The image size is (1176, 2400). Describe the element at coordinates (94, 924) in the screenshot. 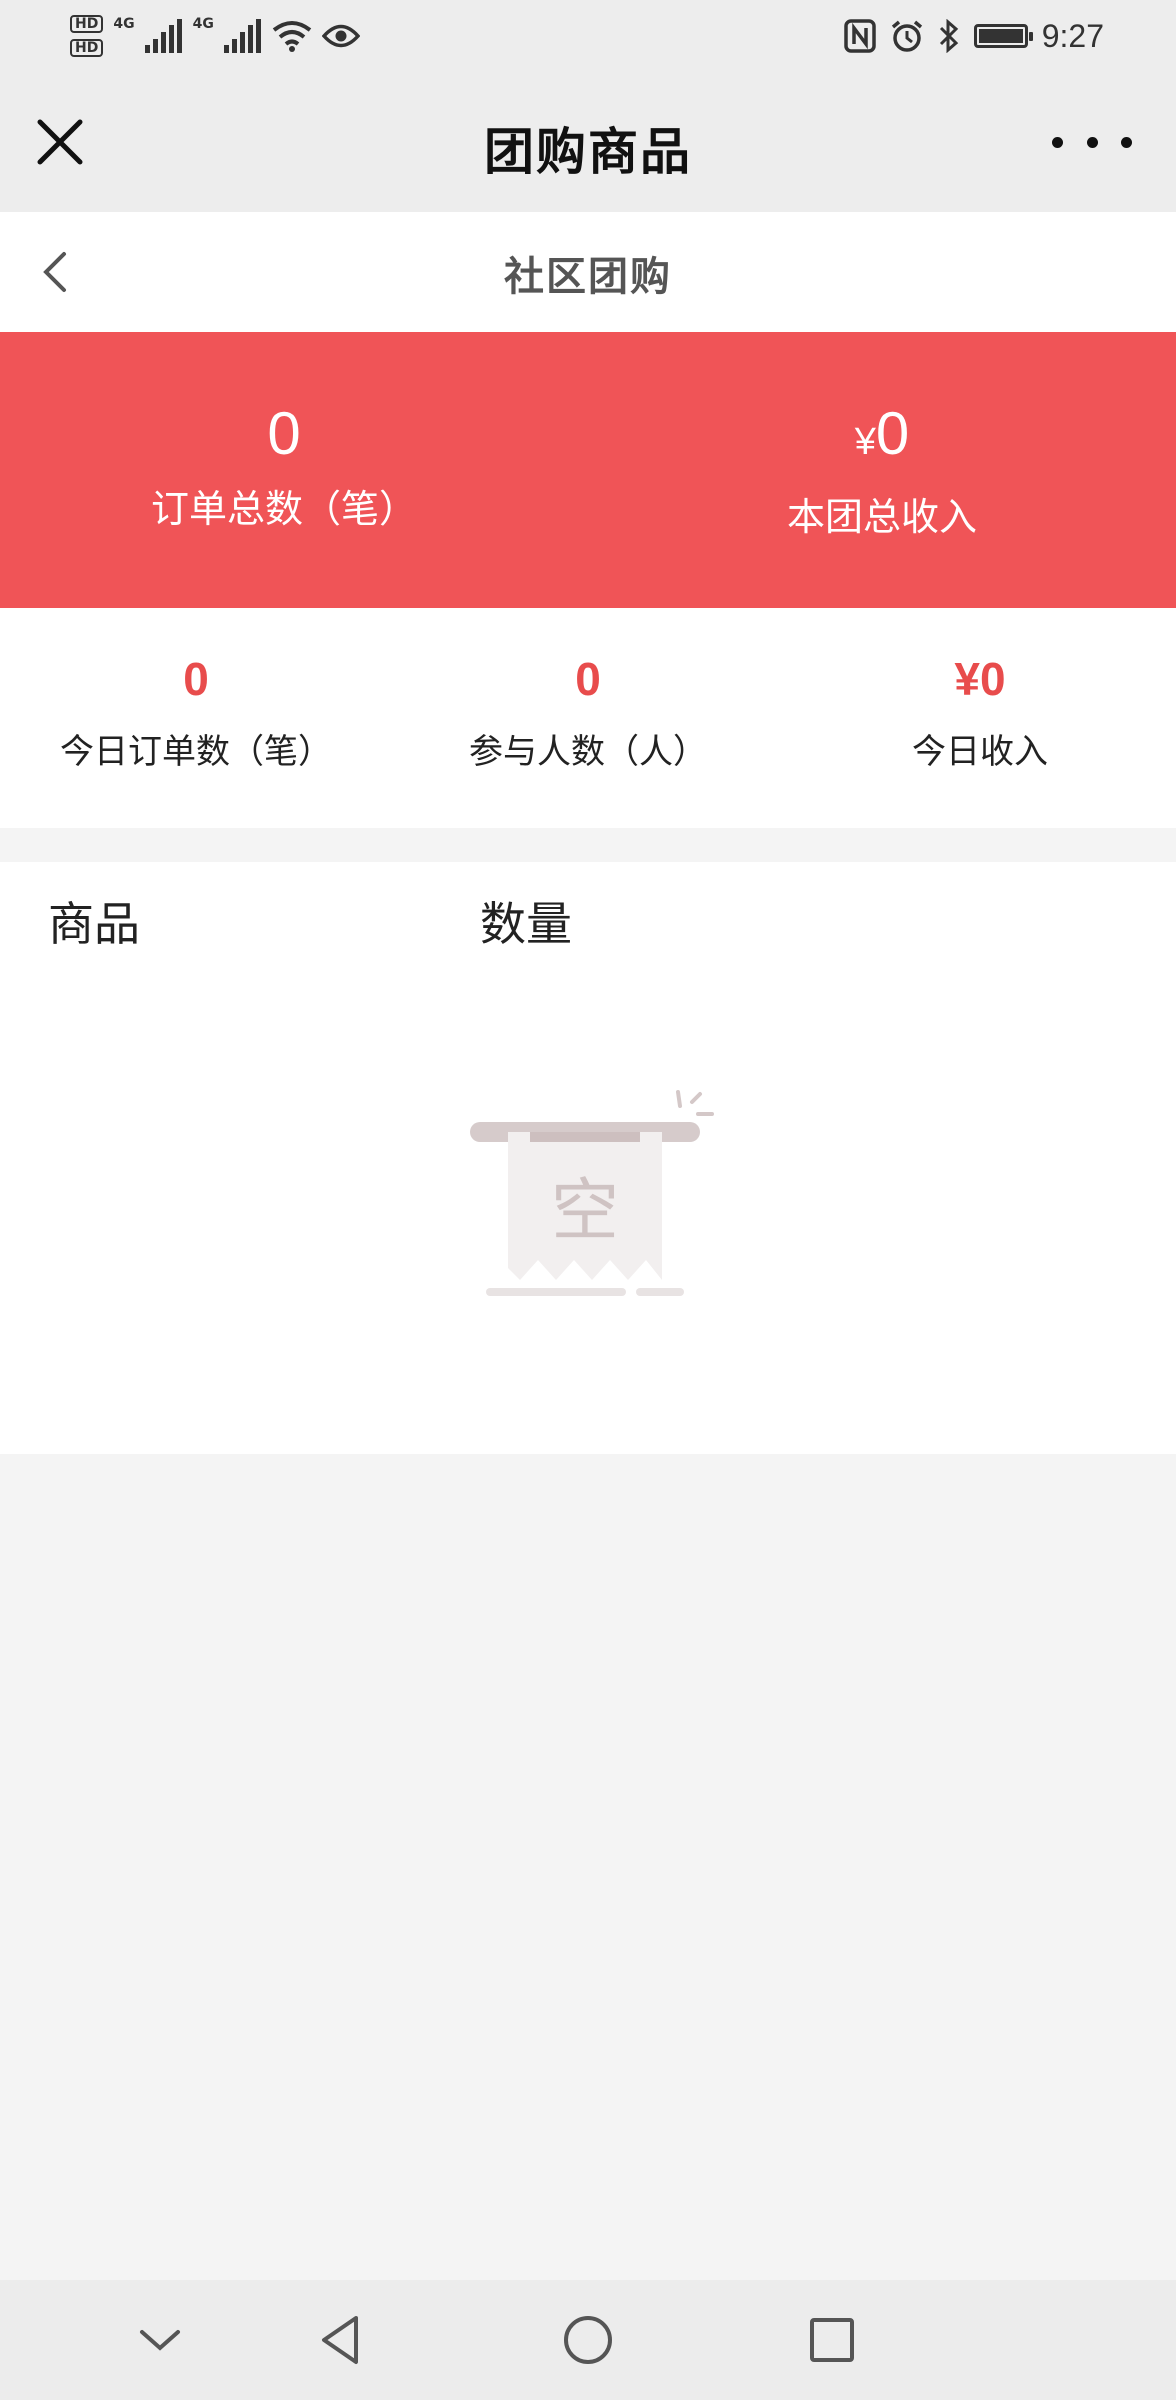

I see `column-header-goods: 商品` at that location.